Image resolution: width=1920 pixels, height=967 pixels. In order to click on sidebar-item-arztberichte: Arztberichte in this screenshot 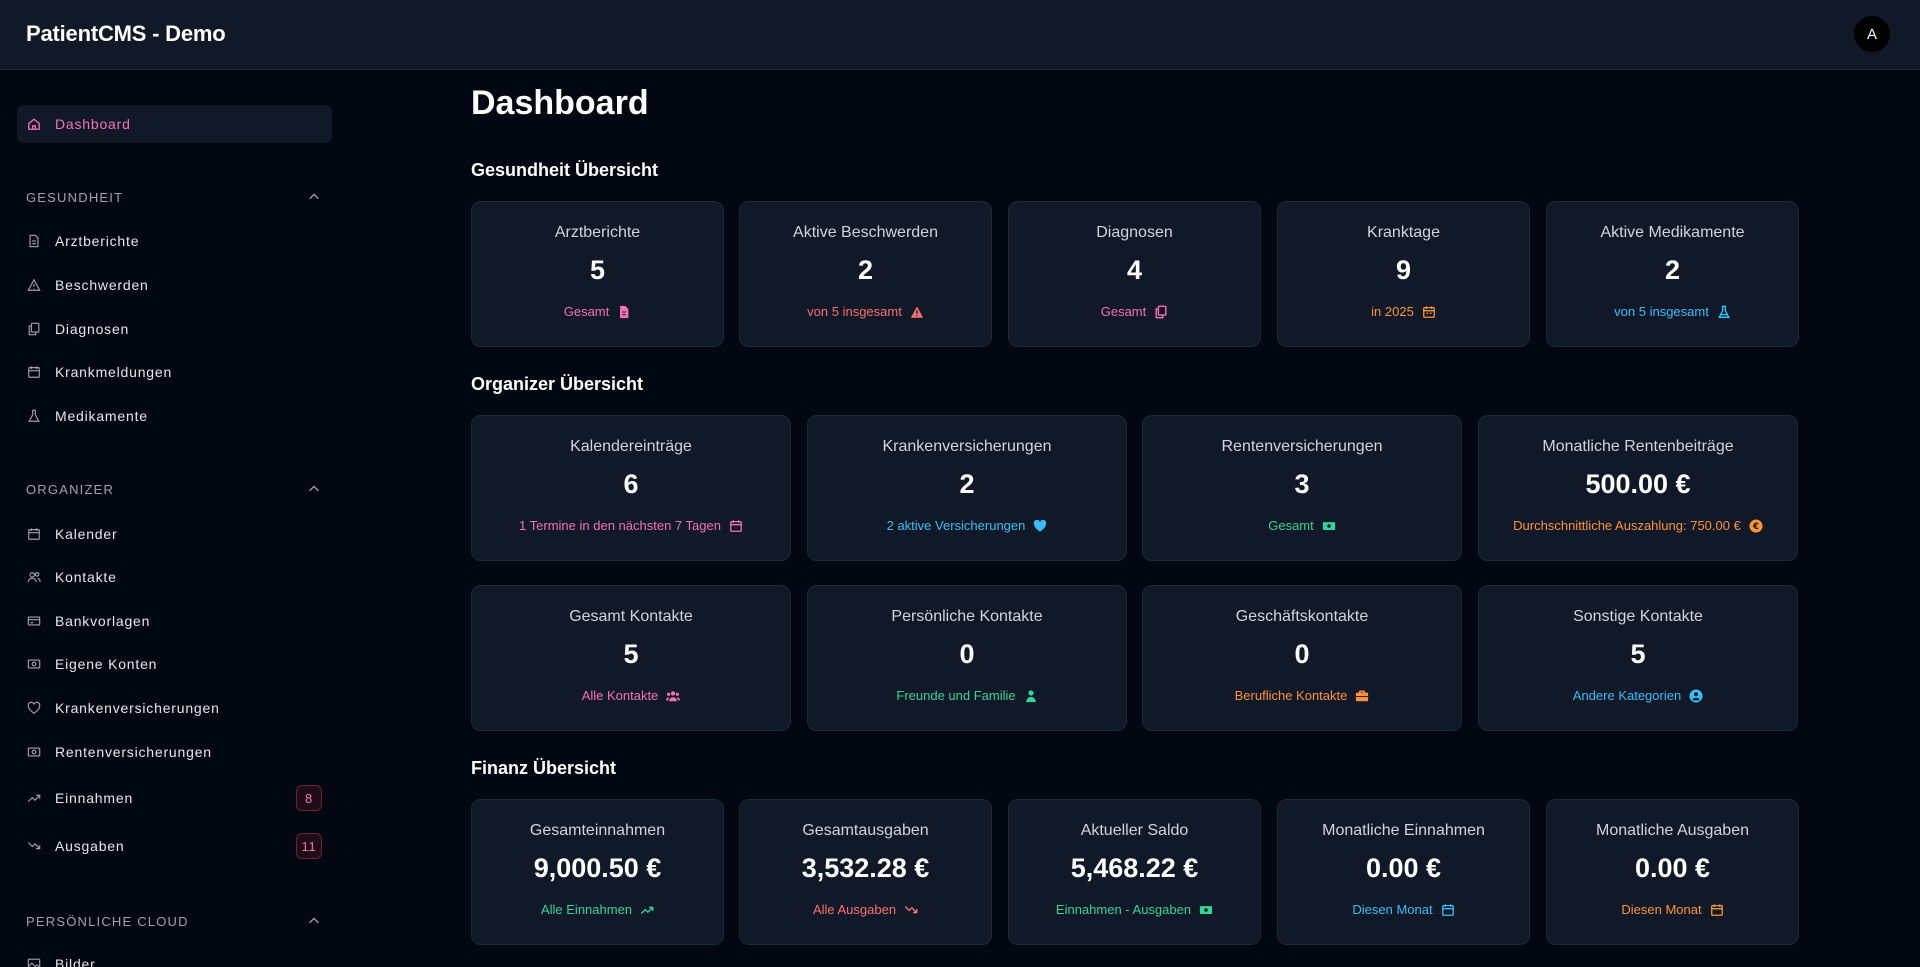, I will do `click(174, 241)`.